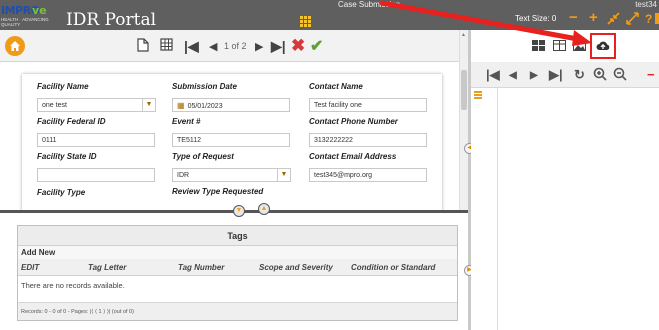 The image size is (659, 330). Describe the element at coordinates (231, 105) in the screenshot. I see `submission-date-input: ▦ 05/01/2023` at that location.